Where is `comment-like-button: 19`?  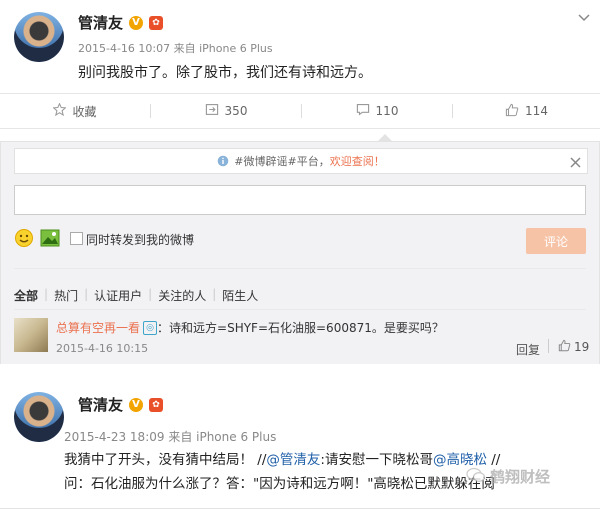 comment-like-button: 19 is located at coordinates (573, 347).